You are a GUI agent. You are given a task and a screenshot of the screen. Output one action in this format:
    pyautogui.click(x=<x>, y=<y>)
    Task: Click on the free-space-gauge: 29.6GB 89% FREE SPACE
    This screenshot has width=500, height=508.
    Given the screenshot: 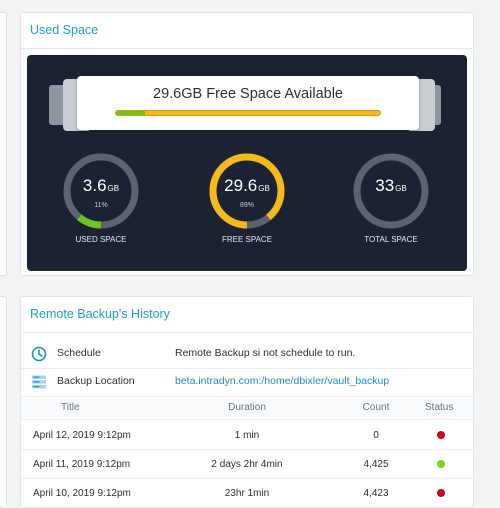 What is the action you would take?
    pyautogui.click(x=247, y=197)
    